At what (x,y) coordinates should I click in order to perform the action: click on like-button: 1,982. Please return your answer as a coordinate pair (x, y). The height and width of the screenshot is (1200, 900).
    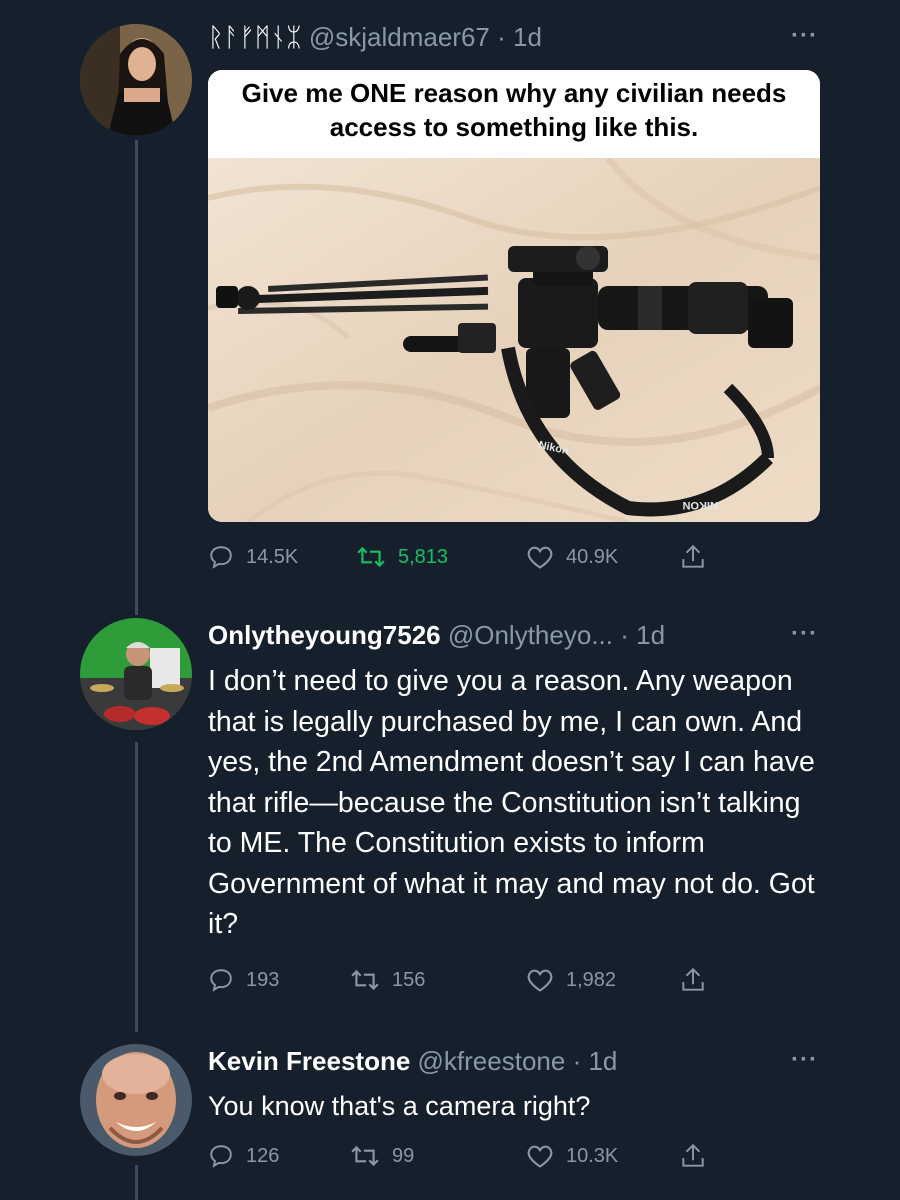
    Looking at the image, I should click on (571, 980).